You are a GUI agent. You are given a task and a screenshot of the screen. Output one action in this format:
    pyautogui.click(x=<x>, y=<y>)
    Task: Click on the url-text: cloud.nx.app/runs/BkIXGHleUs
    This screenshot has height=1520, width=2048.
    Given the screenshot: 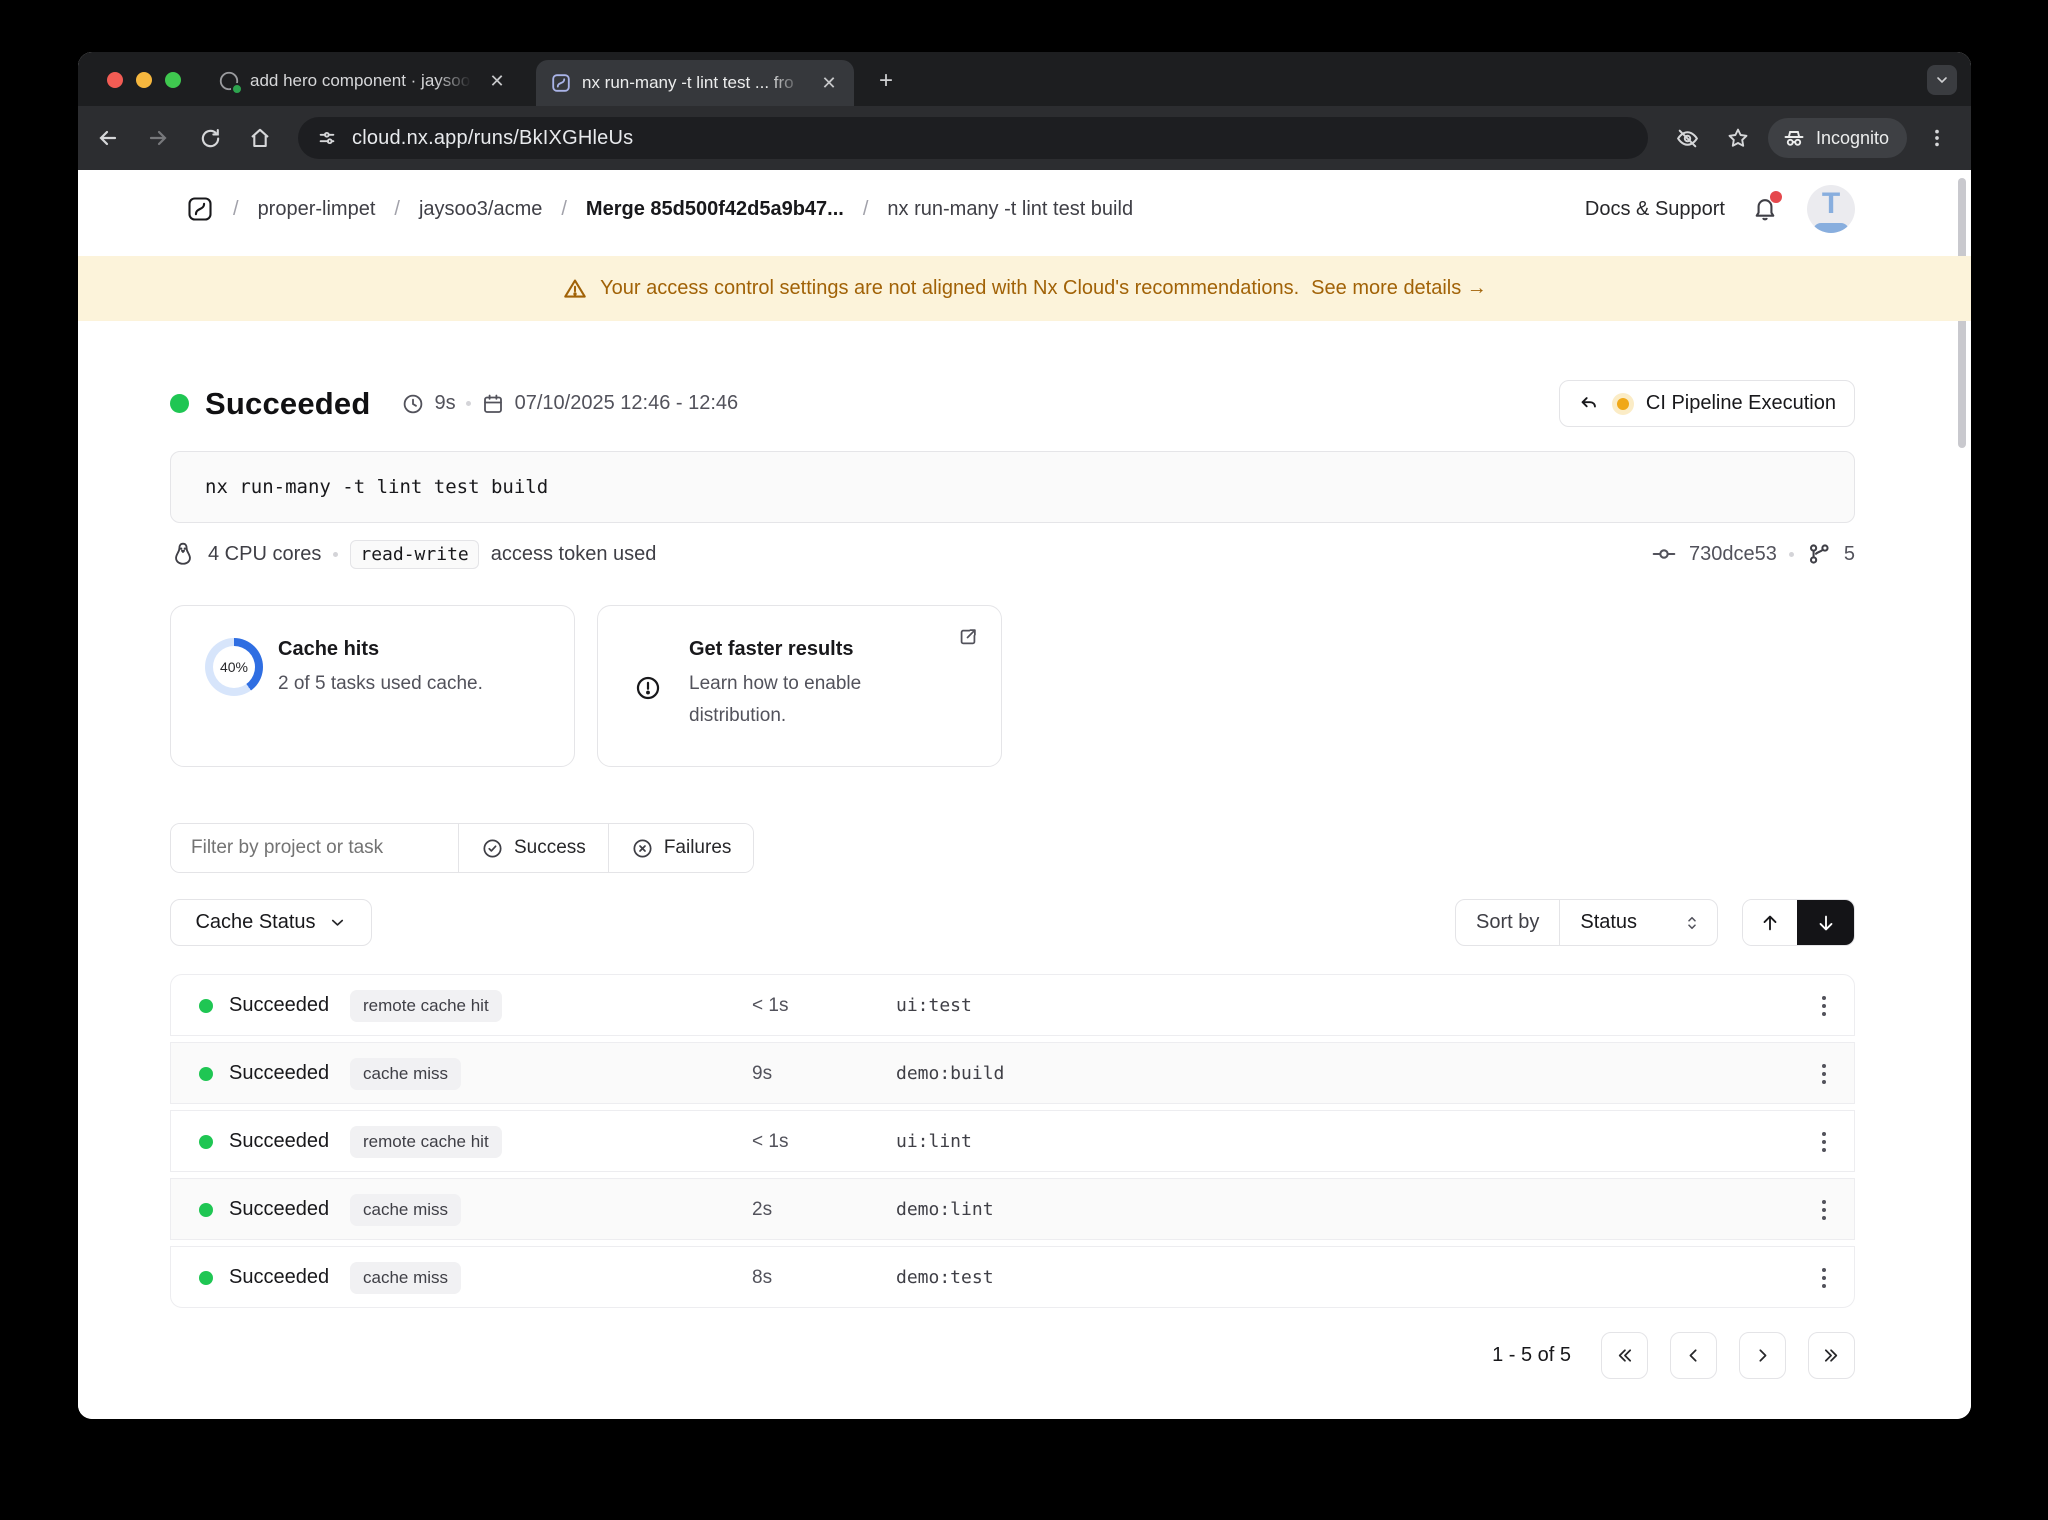 What is the action you would take?
    pyautogui.click(x=492, y=138)
    